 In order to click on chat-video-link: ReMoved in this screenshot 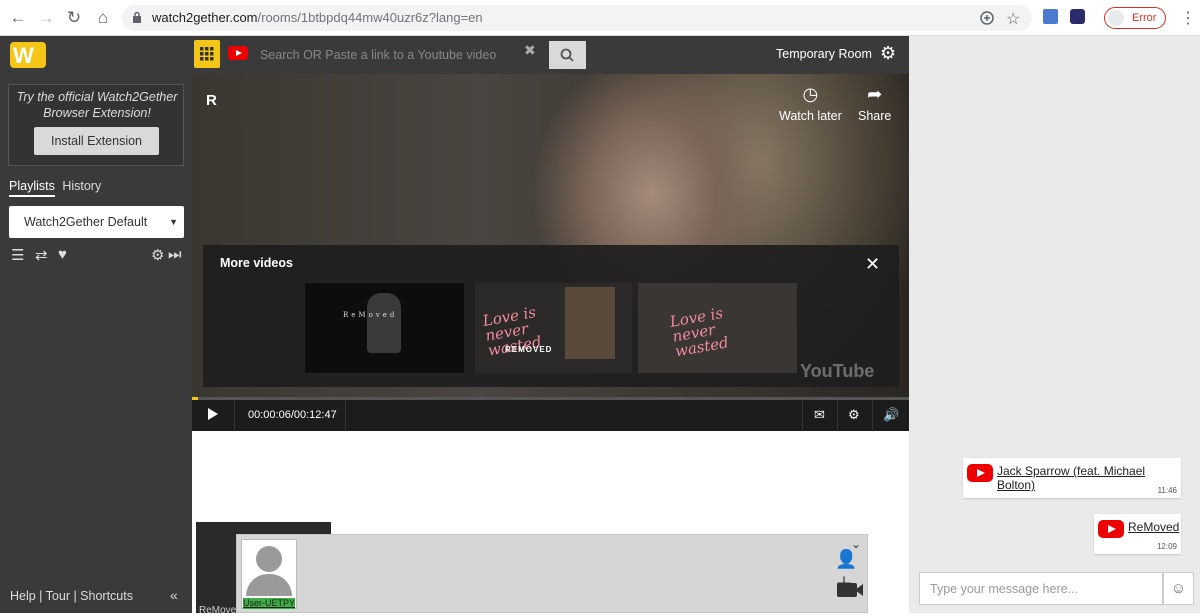, I will do `click(1153, 527)`.